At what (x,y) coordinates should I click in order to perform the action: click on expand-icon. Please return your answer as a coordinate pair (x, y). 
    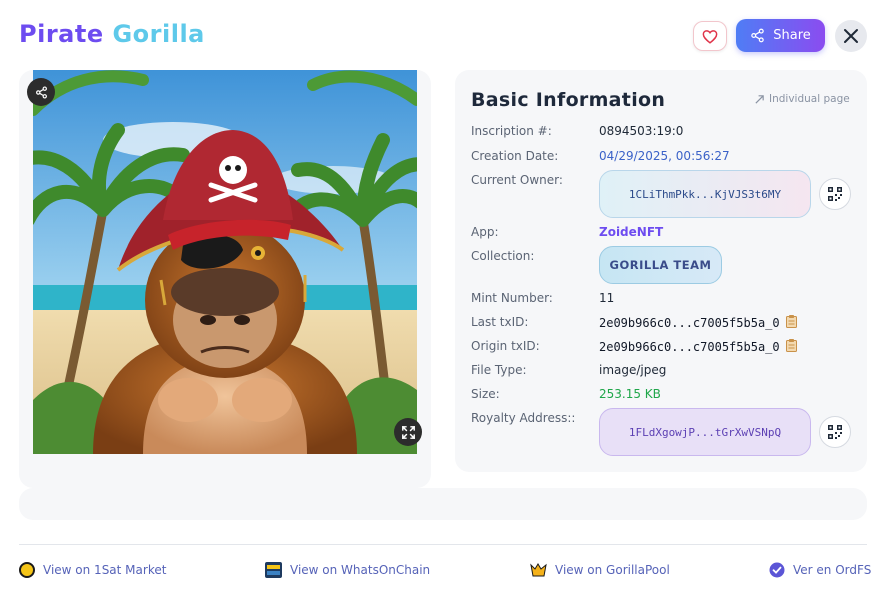
    Looking at the image, I should click on (408, 432).